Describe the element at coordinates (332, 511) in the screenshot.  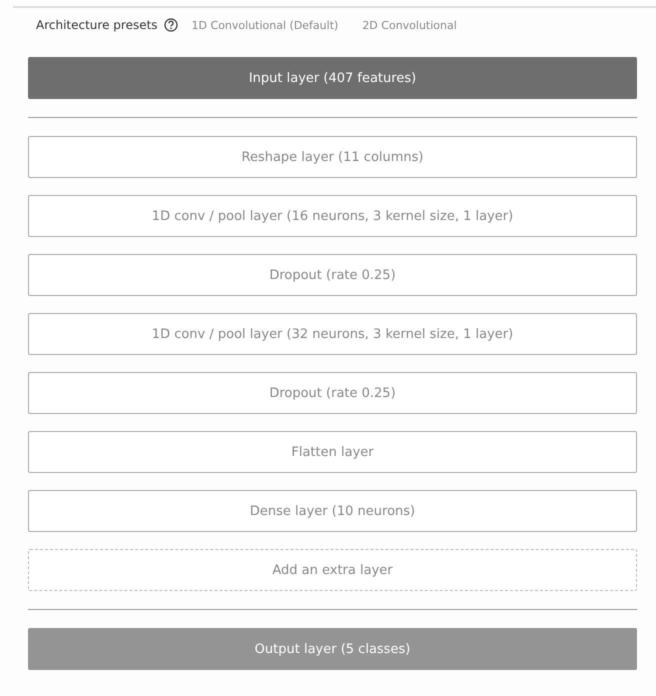
I see `layer-button: Dense layer (10 neurons)` at that location.